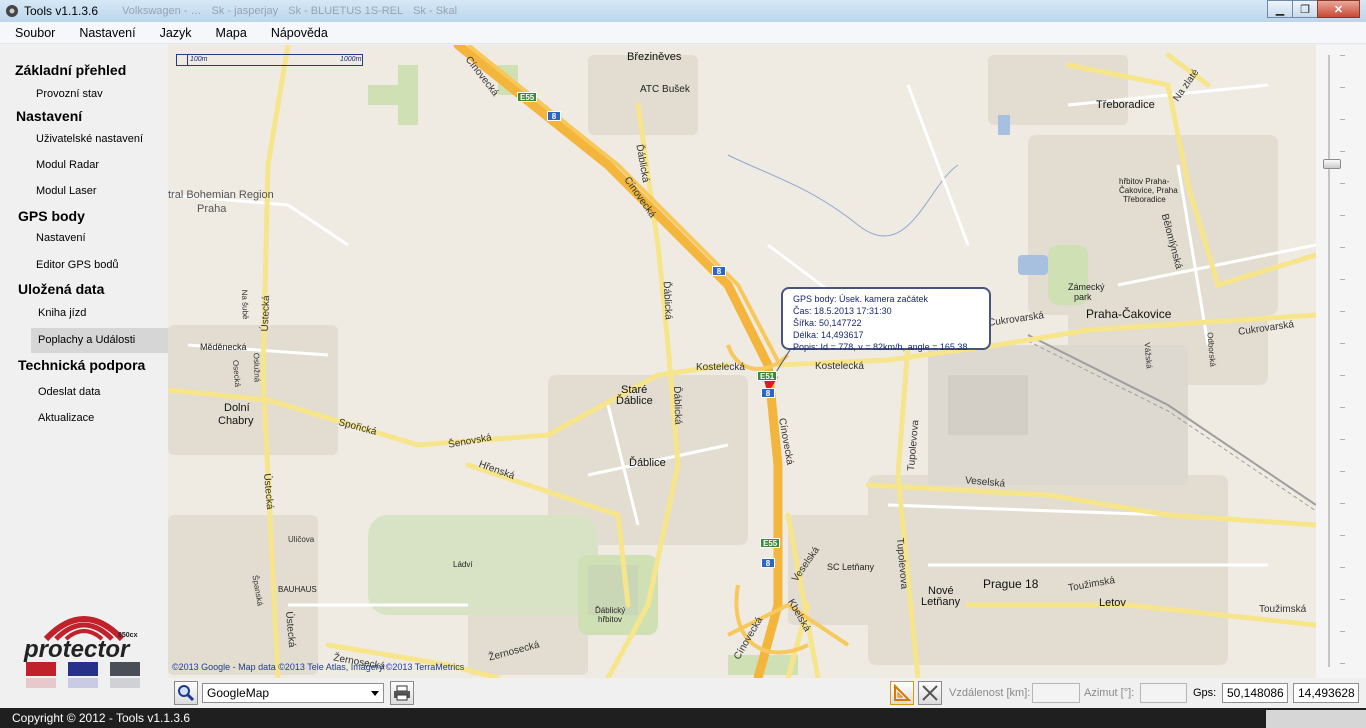 This screenshot has height=728, width=1366. Describe the element at coordinates (861, 299) in the screenshot. I see `popup-title: GPS body: Úsek. kamera začátek` at that location.